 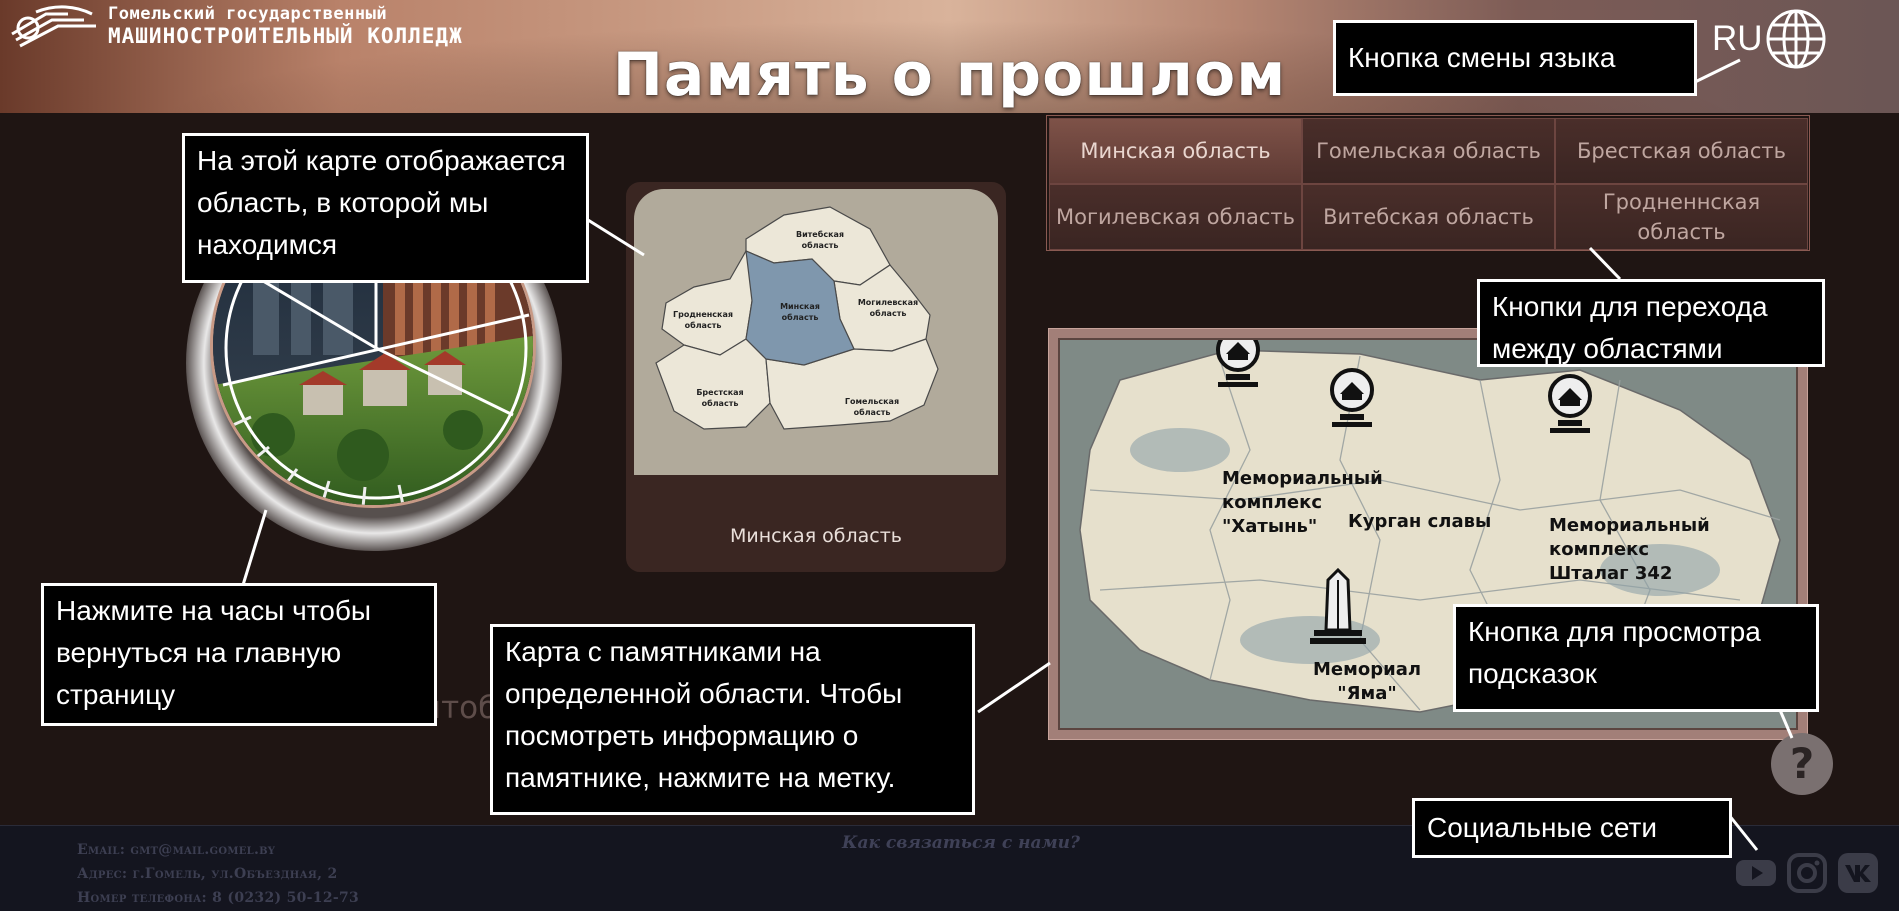 What do you see at coordinates (1807, 873) in the screenshot?
I see `instagram-icon` at bounding box center [1807, 873].